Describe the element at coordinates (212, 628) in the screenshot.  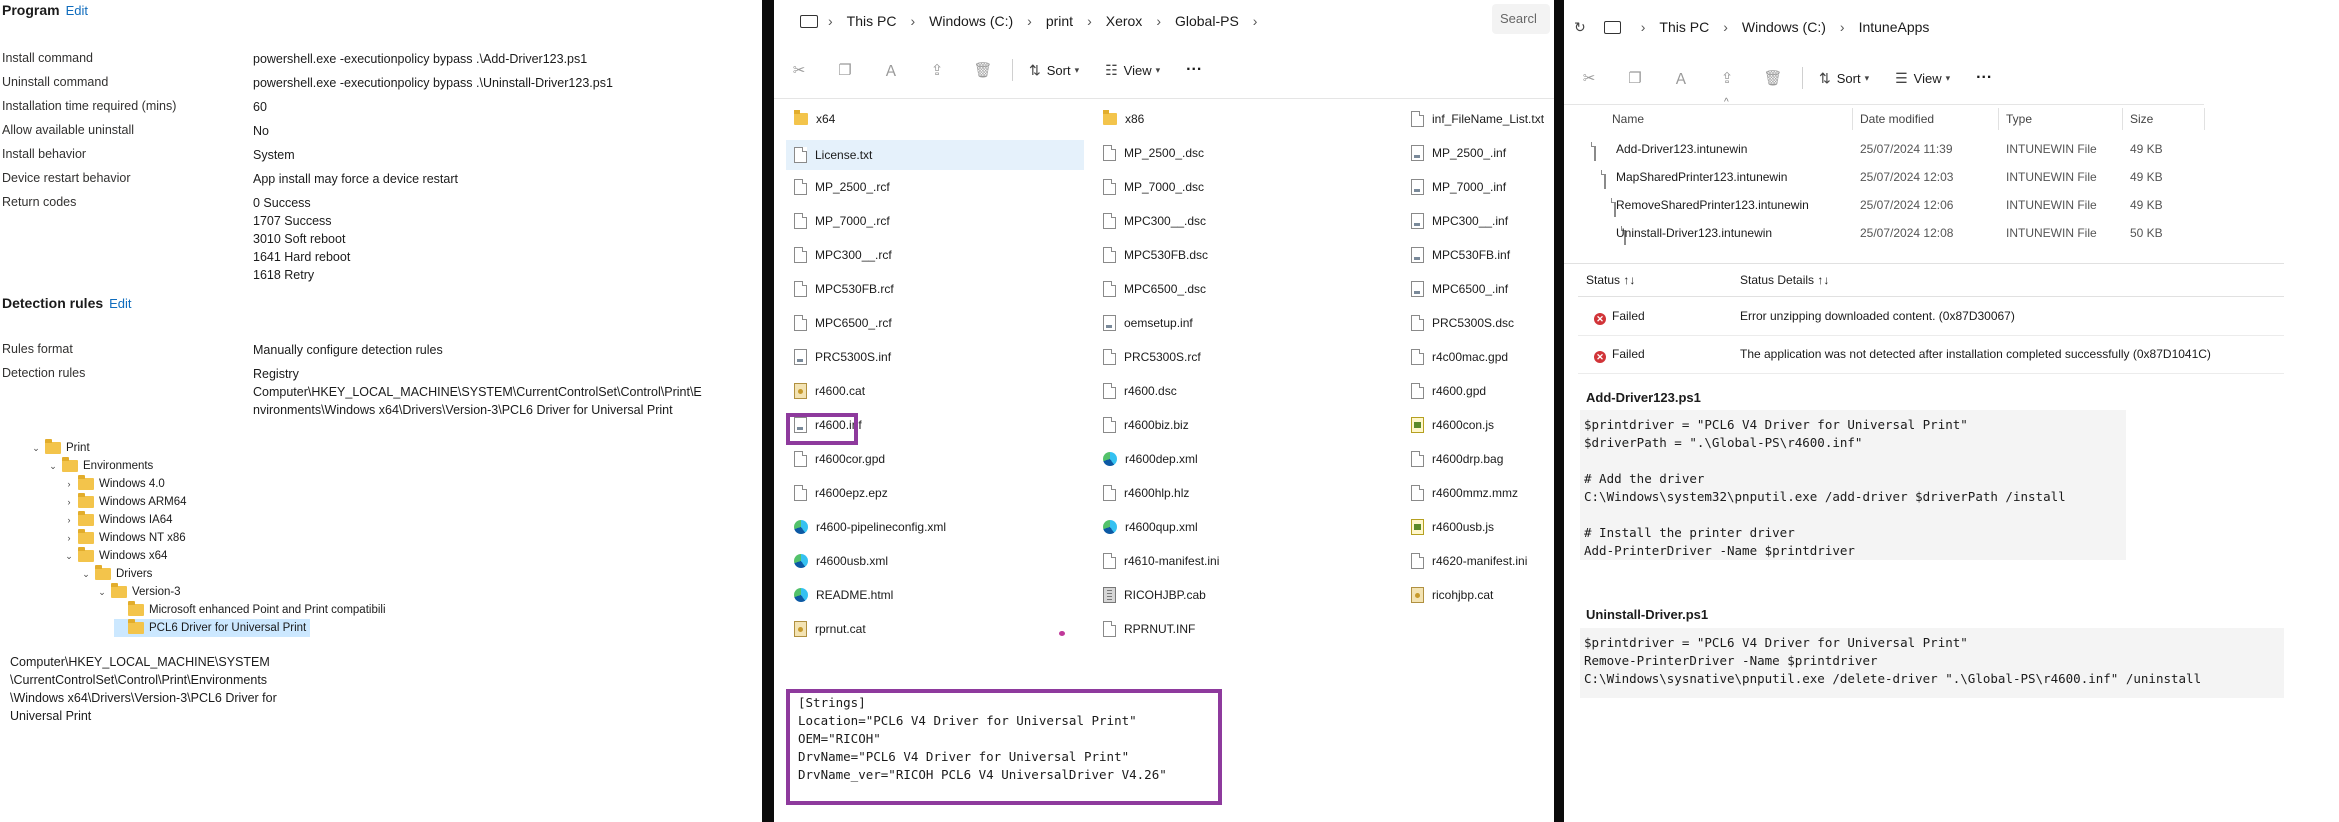
I see `tree-node: PCL6 Driver for Universal Print` at that location.